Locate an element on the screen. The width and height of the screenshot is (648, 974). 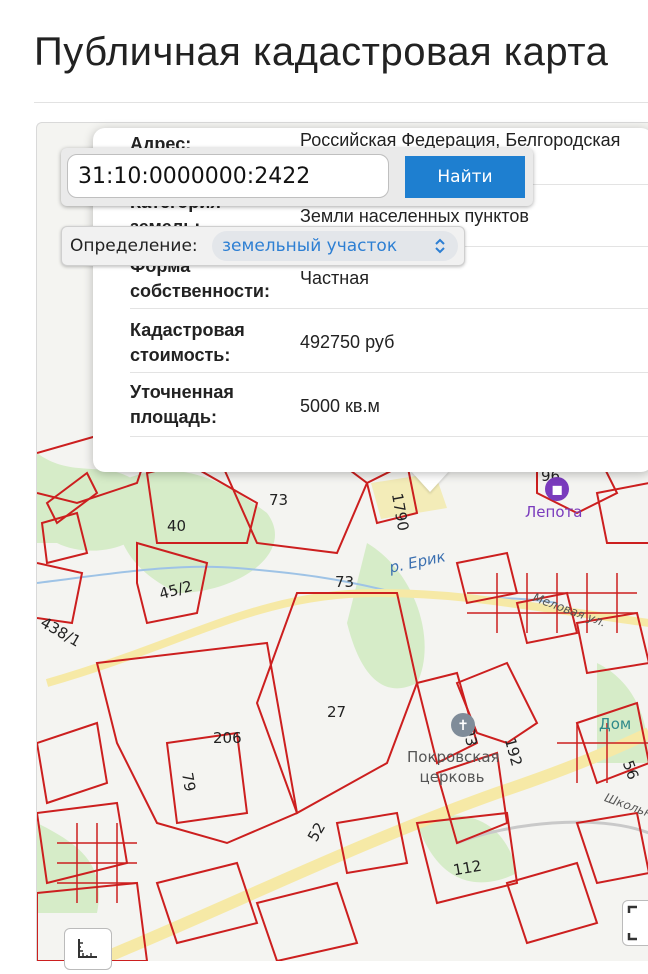
title-divider is located at coordinates (341, 102).